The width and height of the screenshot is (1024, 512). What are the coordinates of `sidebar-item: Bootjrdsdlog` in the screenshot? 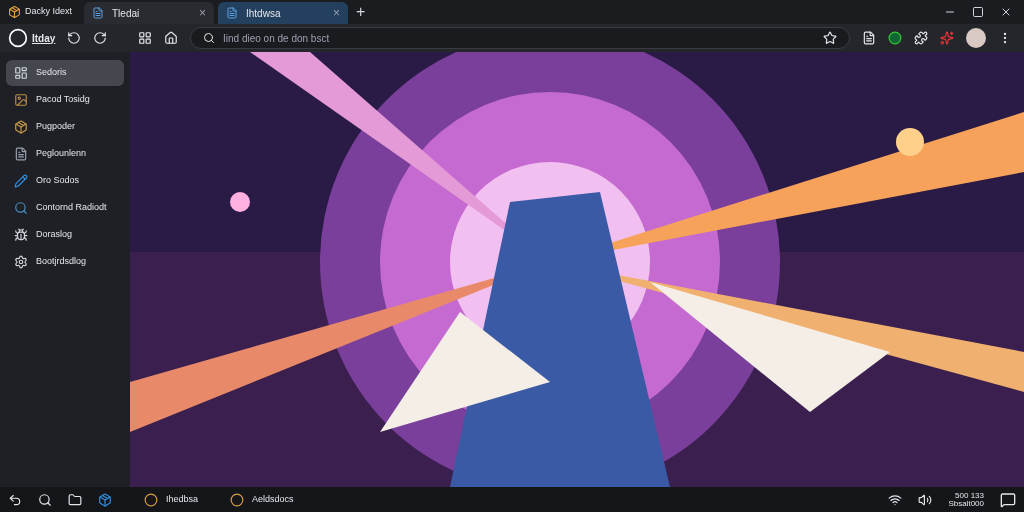 It's located at (65, 262).